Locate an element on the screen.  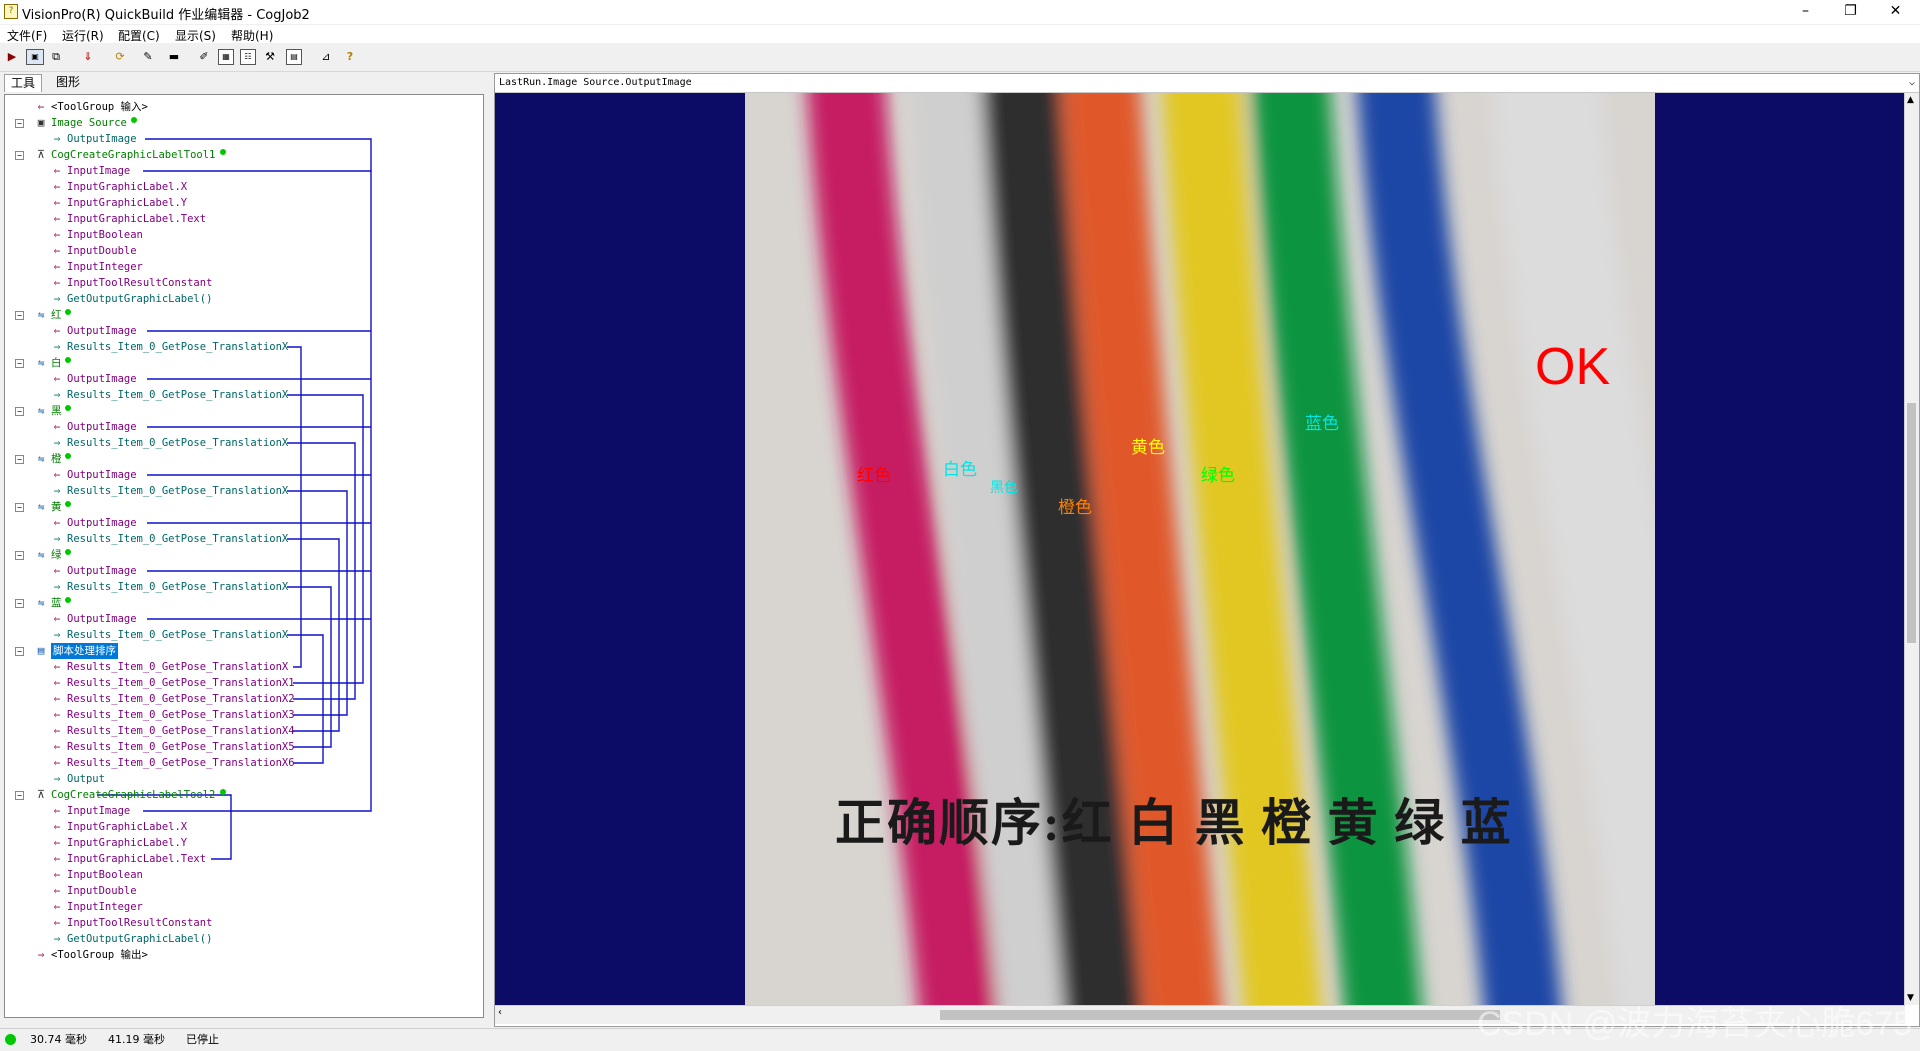
help-icon: ? is located at coordinates (350, 57).